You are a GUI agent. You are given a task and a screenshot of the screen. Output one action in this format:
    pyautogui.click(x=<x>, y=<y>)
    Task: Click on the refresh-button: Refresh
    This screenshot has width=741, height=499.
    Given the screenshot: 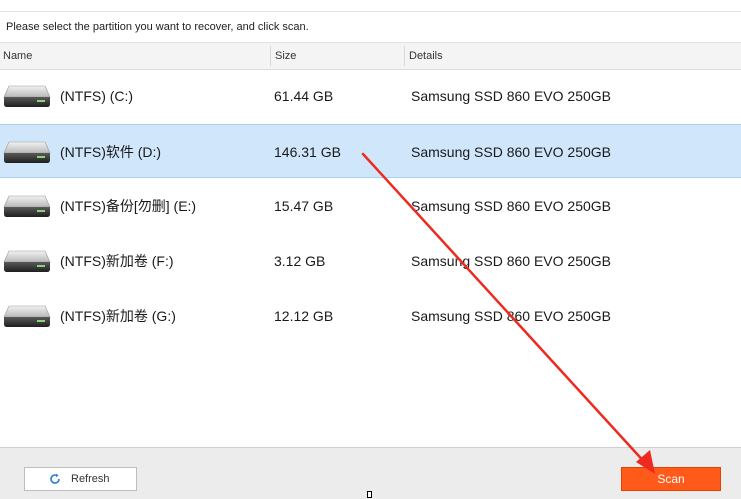 What is the action you would take?
    pyautogui.click(x=80, y=479)
    